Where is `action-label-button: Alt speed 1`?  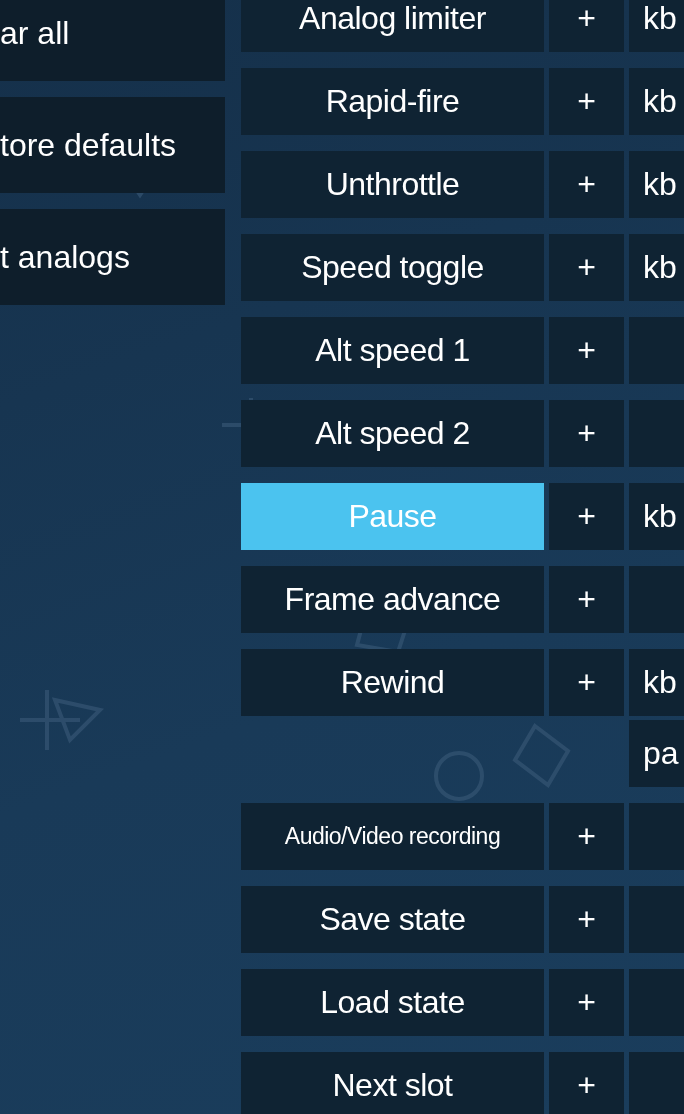 action-label-button: Alt speed 1 is located at coordinates (392, 350).